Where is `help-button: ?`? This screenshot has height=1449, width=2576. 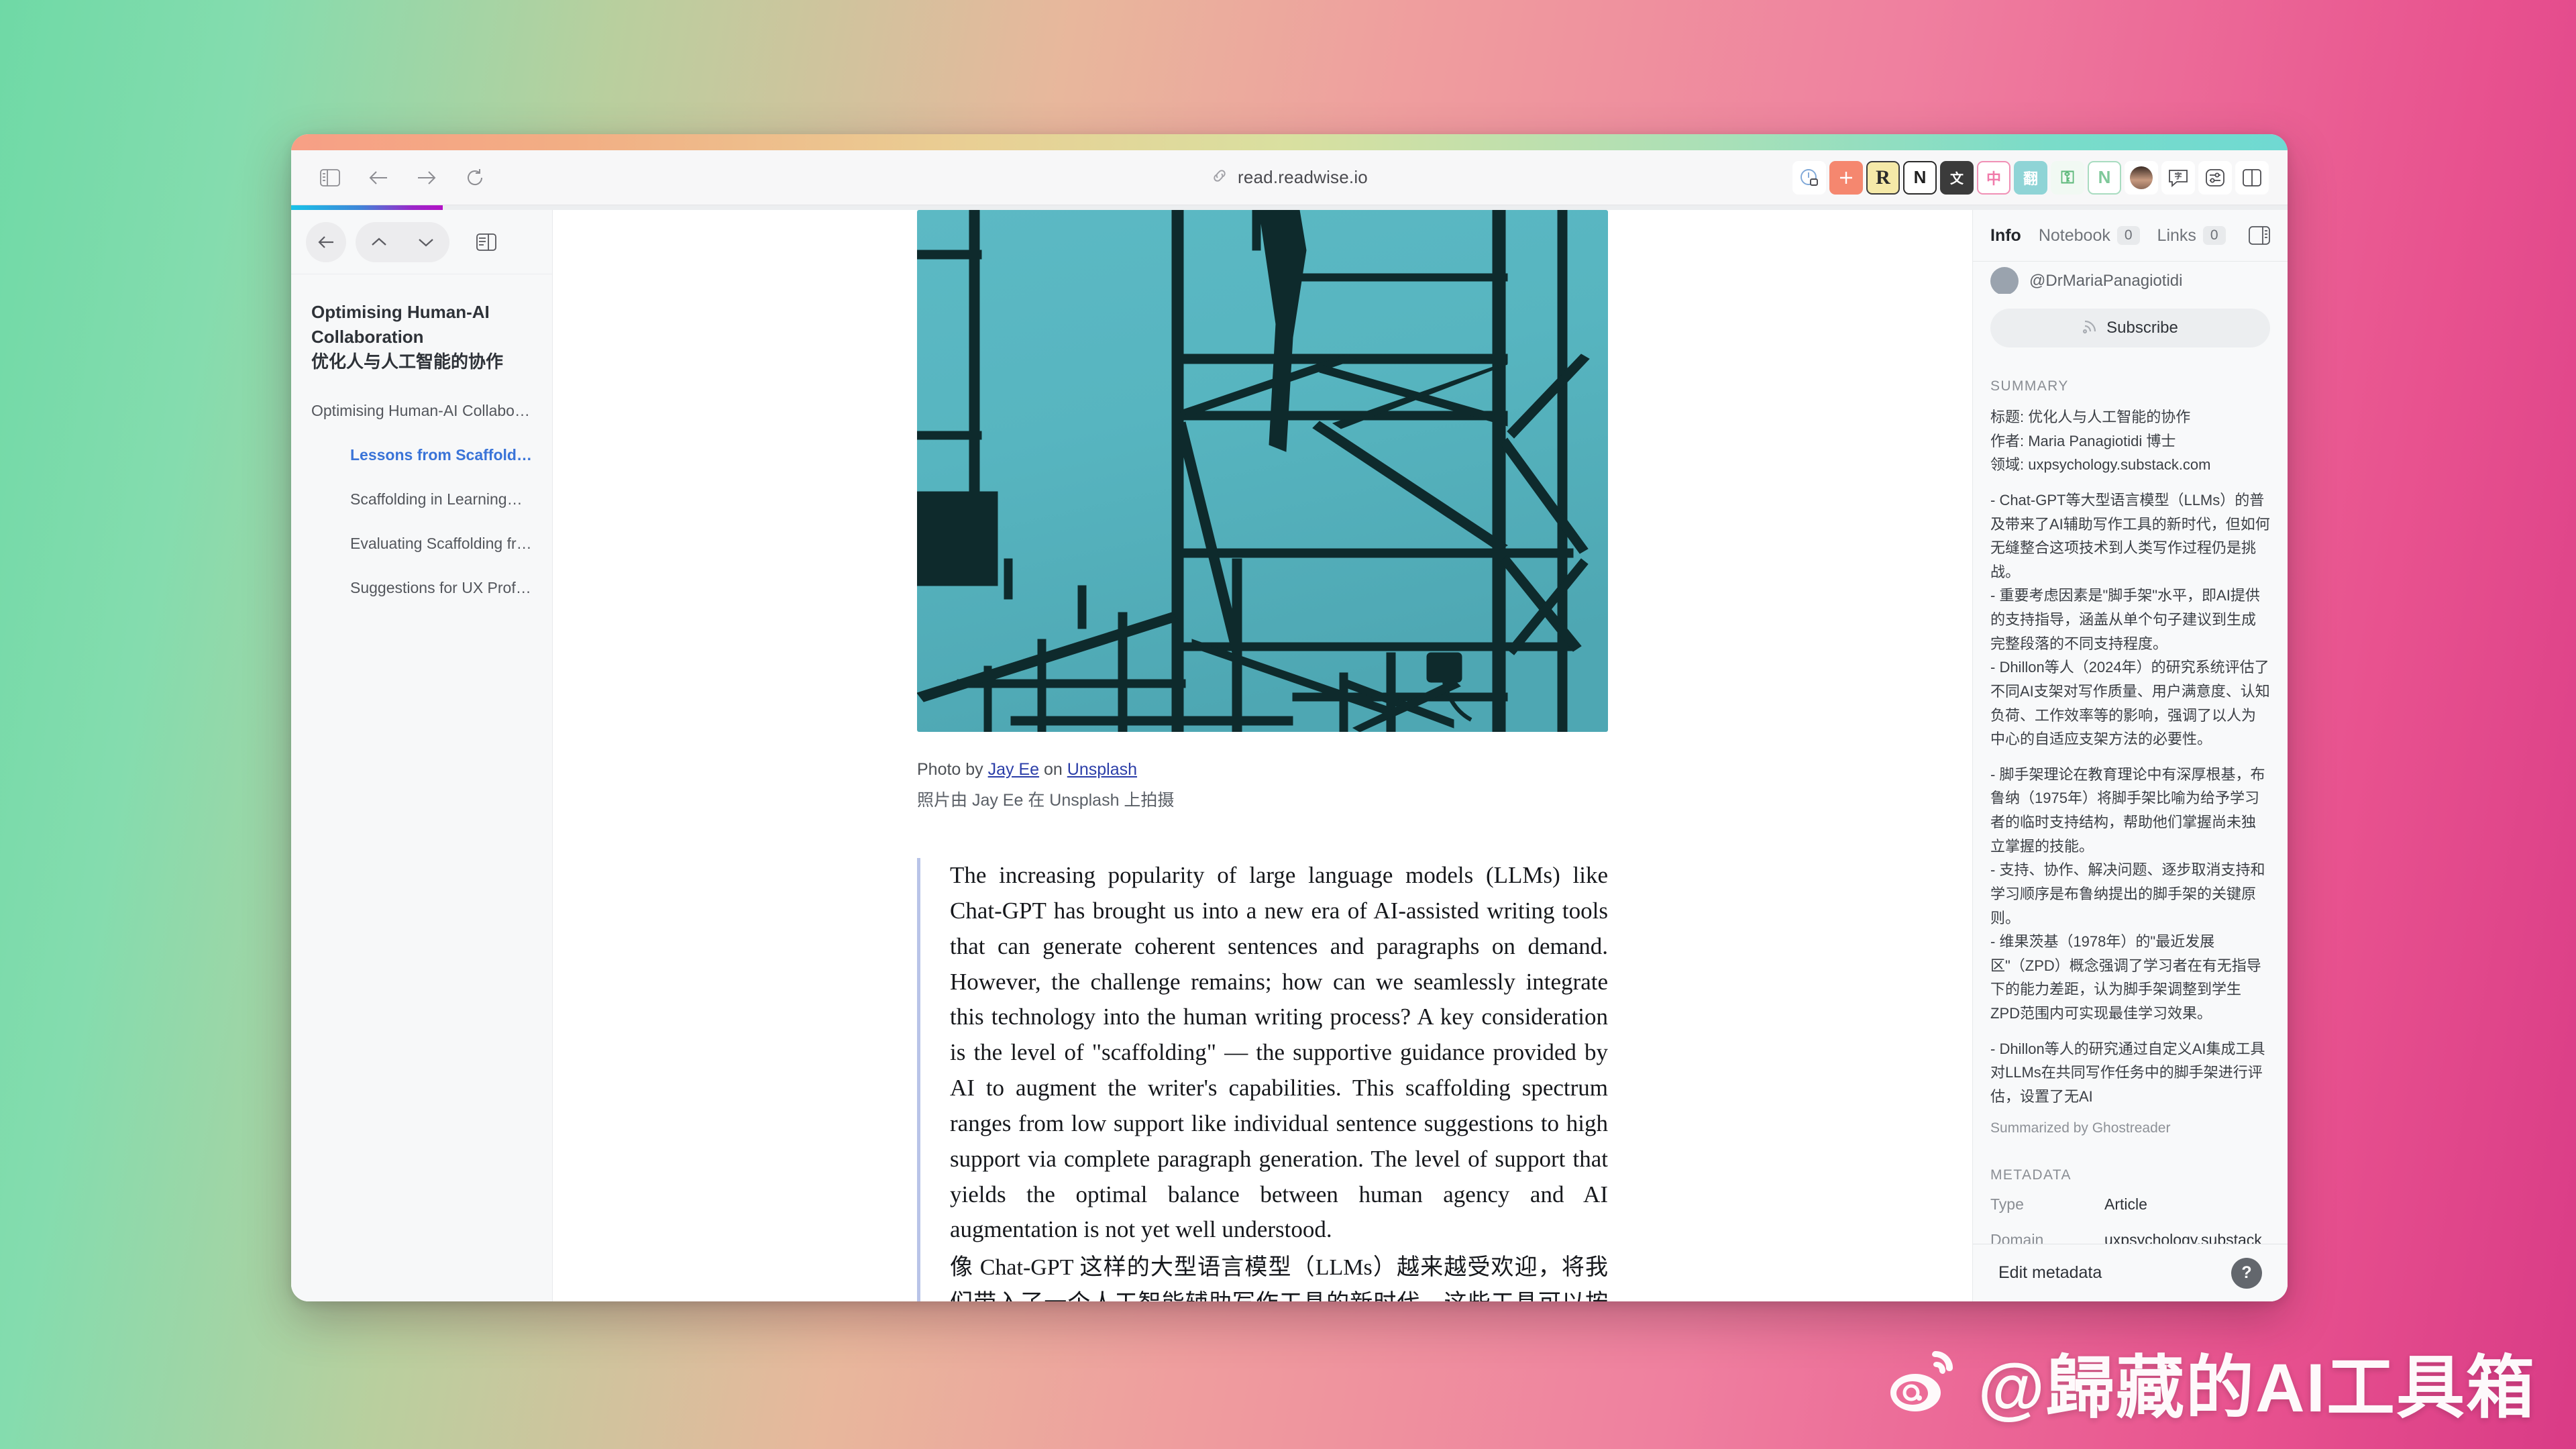 help-button: ? is located at coordinates (2246, 1273).